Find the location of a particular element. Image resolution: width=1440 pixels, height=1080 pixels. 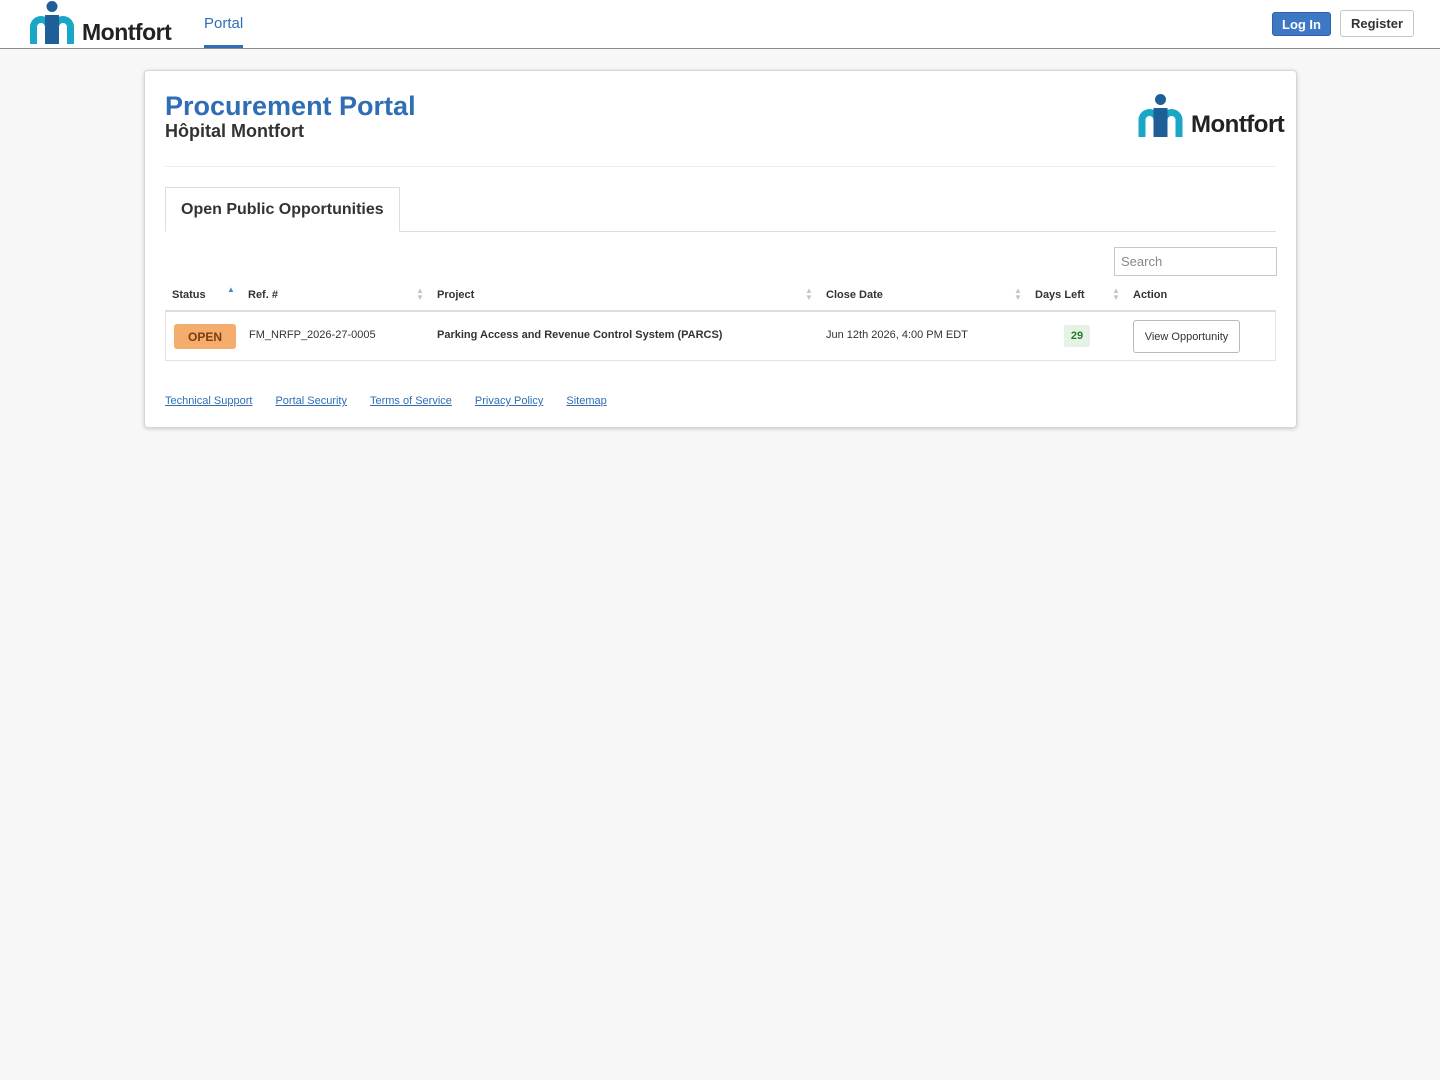

login-button: Log In is located at coordinates (1301, 24).